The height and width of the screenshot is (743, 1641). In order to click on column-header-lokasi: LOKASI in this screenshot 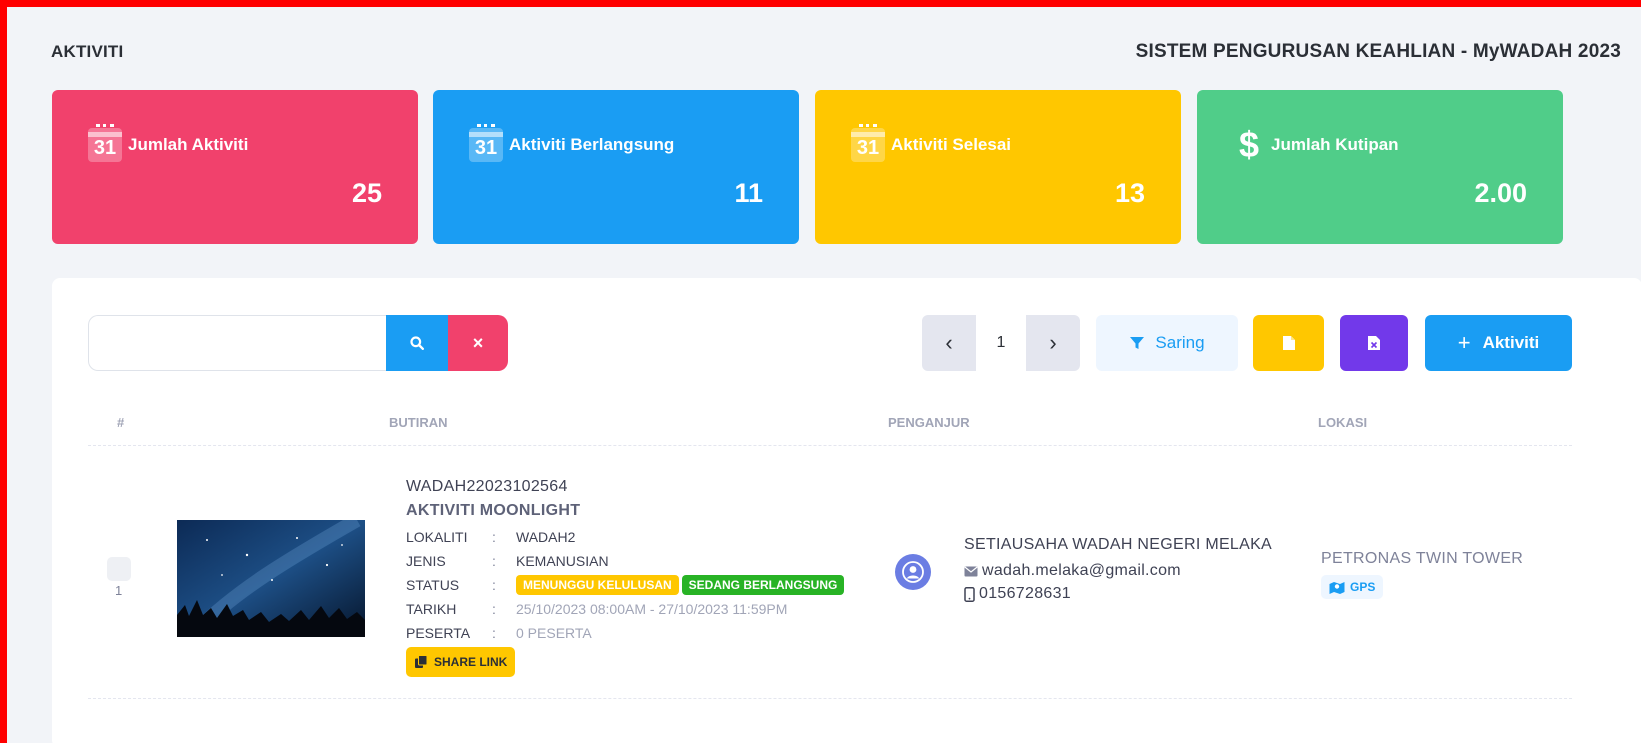, I will do `click(1343, 422)`.